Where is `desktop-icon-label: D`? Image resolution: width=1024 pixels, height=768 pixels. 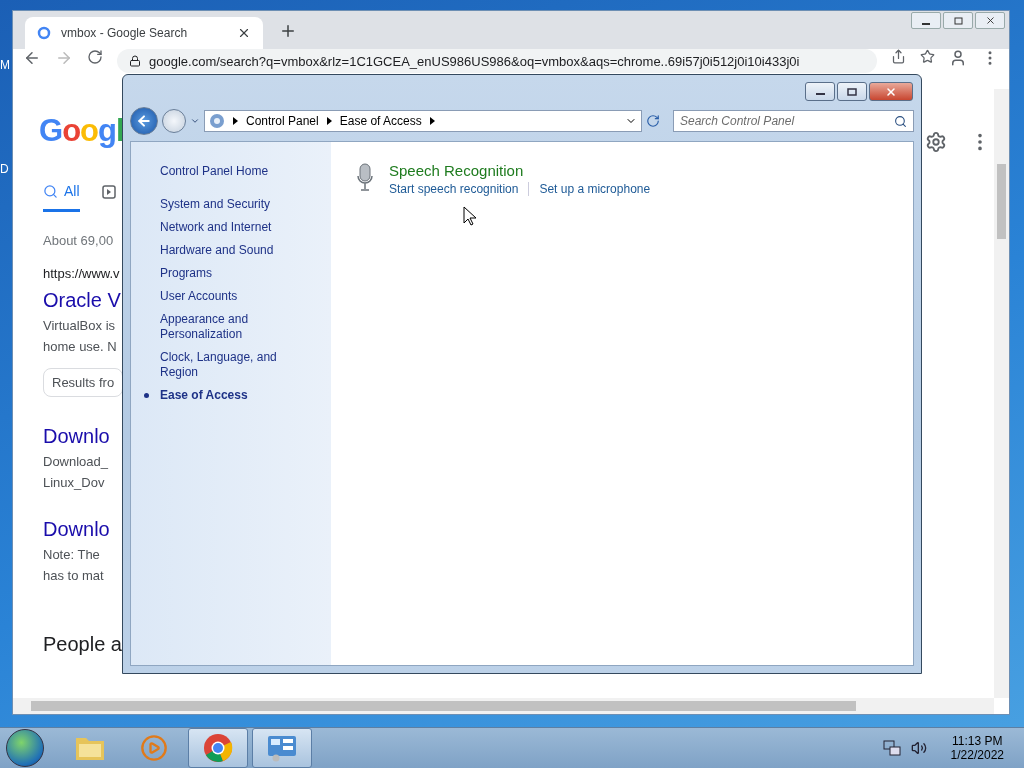
desktop-icon-label: D is located at coordinates (4, 169).